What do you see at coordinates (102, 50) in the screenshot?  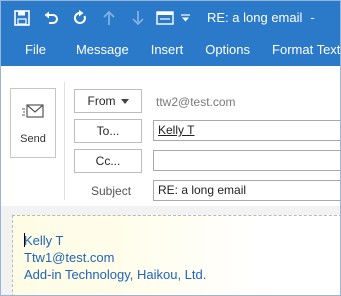 I see `tab-message: Message` at bounding box center [102, 50].